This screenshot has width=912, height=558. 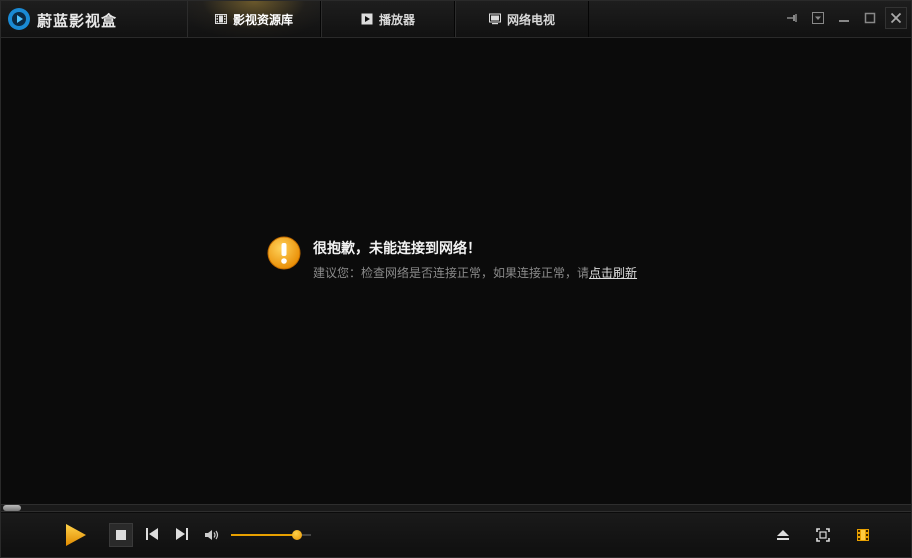 I want to click on app-logo-icon, so click(x=19, y=19).